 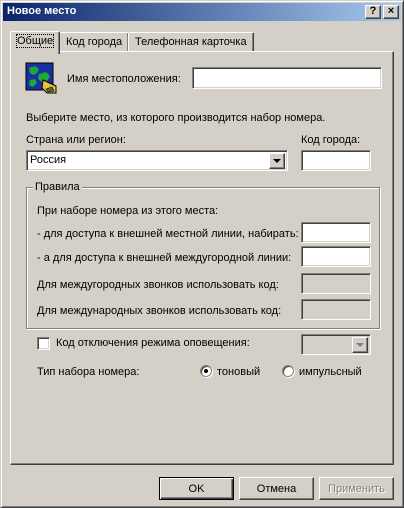 What do you see at coordinates (76, 140) in the screenshot?
I see `country-label: Страна или регион:` at bounding box center [76, 140].